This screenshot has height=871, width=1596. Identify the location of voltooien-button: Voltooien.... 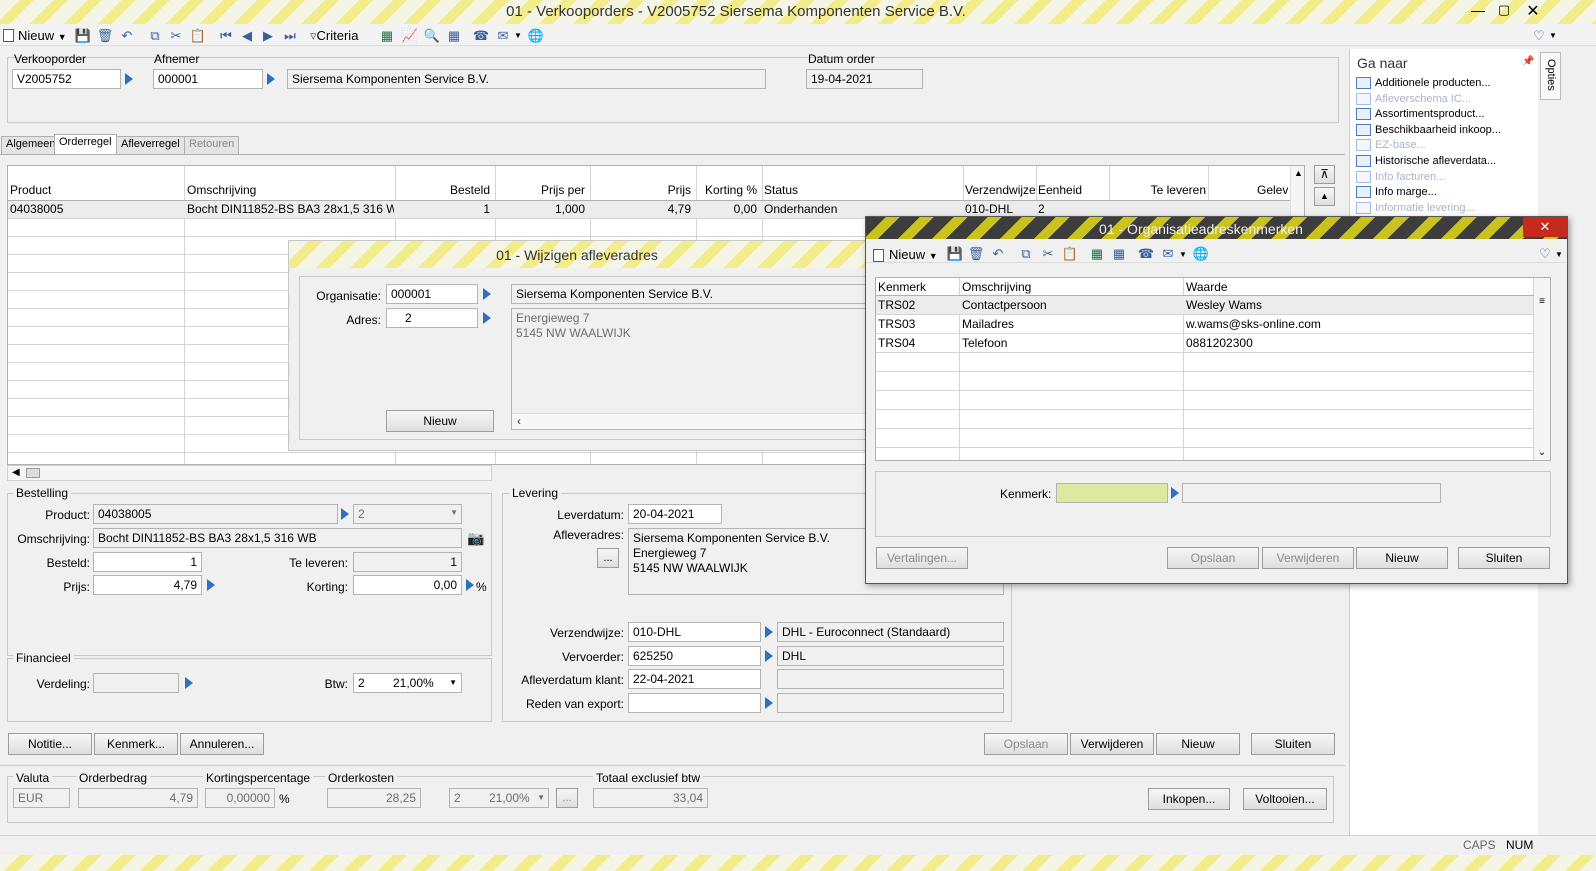
(1285, 799).